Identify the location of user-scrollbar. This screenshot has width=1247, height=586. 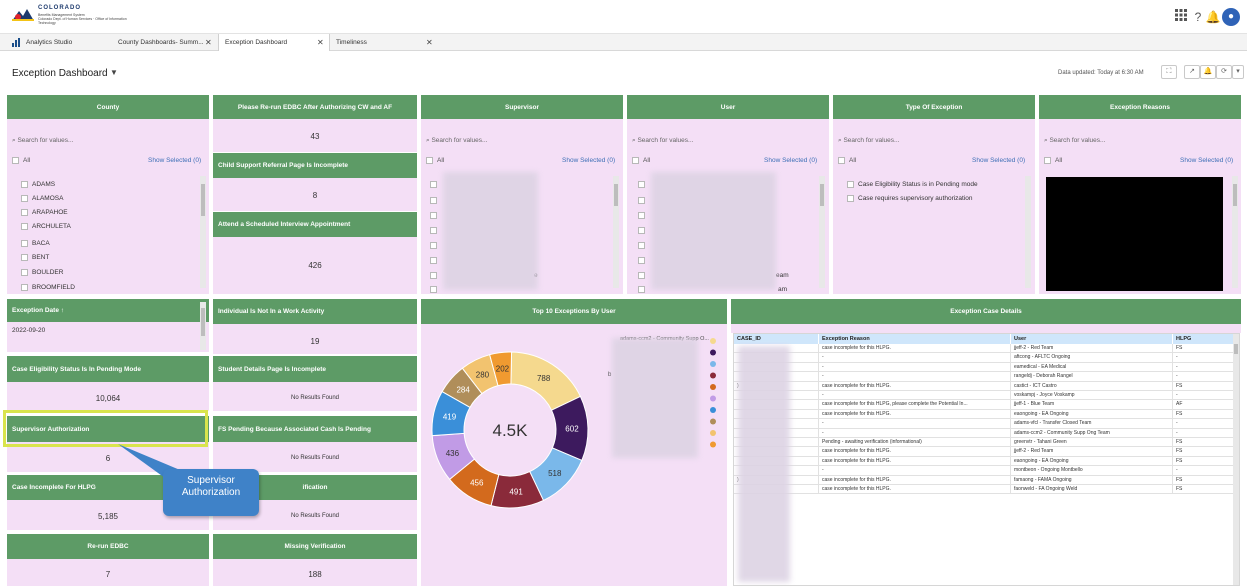
(822, 232).